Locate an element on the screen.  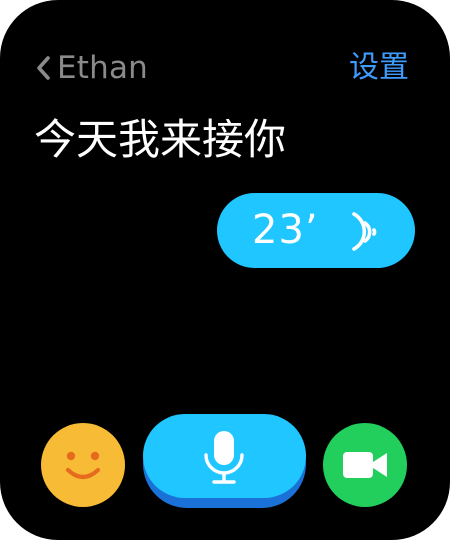
video-call-button is located at coordinates (365, 465).